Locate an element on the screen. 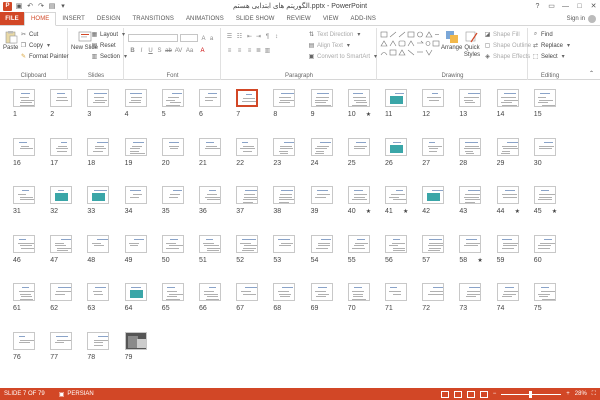  align-center-icon: ≡ is located at coordinates (239, 50).